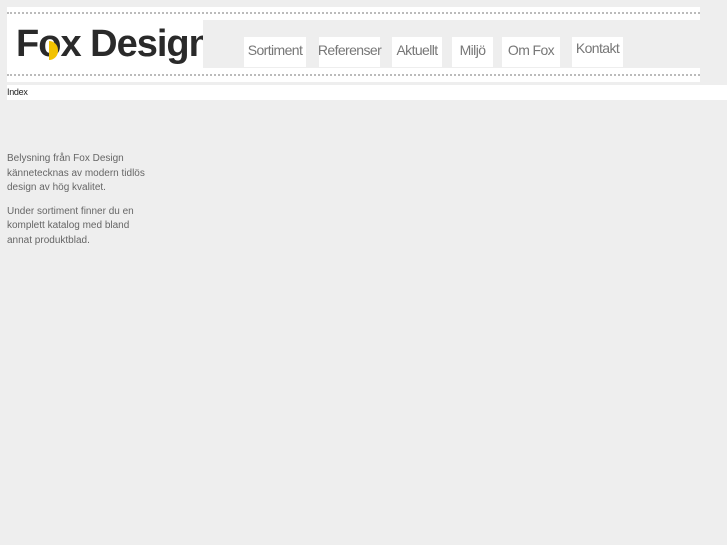 The height and width of the screenshot is (545, 727). Describe the element at coordinates (135, 44) in the screenshot. I see `logo-text-rest: x Design` at that location.